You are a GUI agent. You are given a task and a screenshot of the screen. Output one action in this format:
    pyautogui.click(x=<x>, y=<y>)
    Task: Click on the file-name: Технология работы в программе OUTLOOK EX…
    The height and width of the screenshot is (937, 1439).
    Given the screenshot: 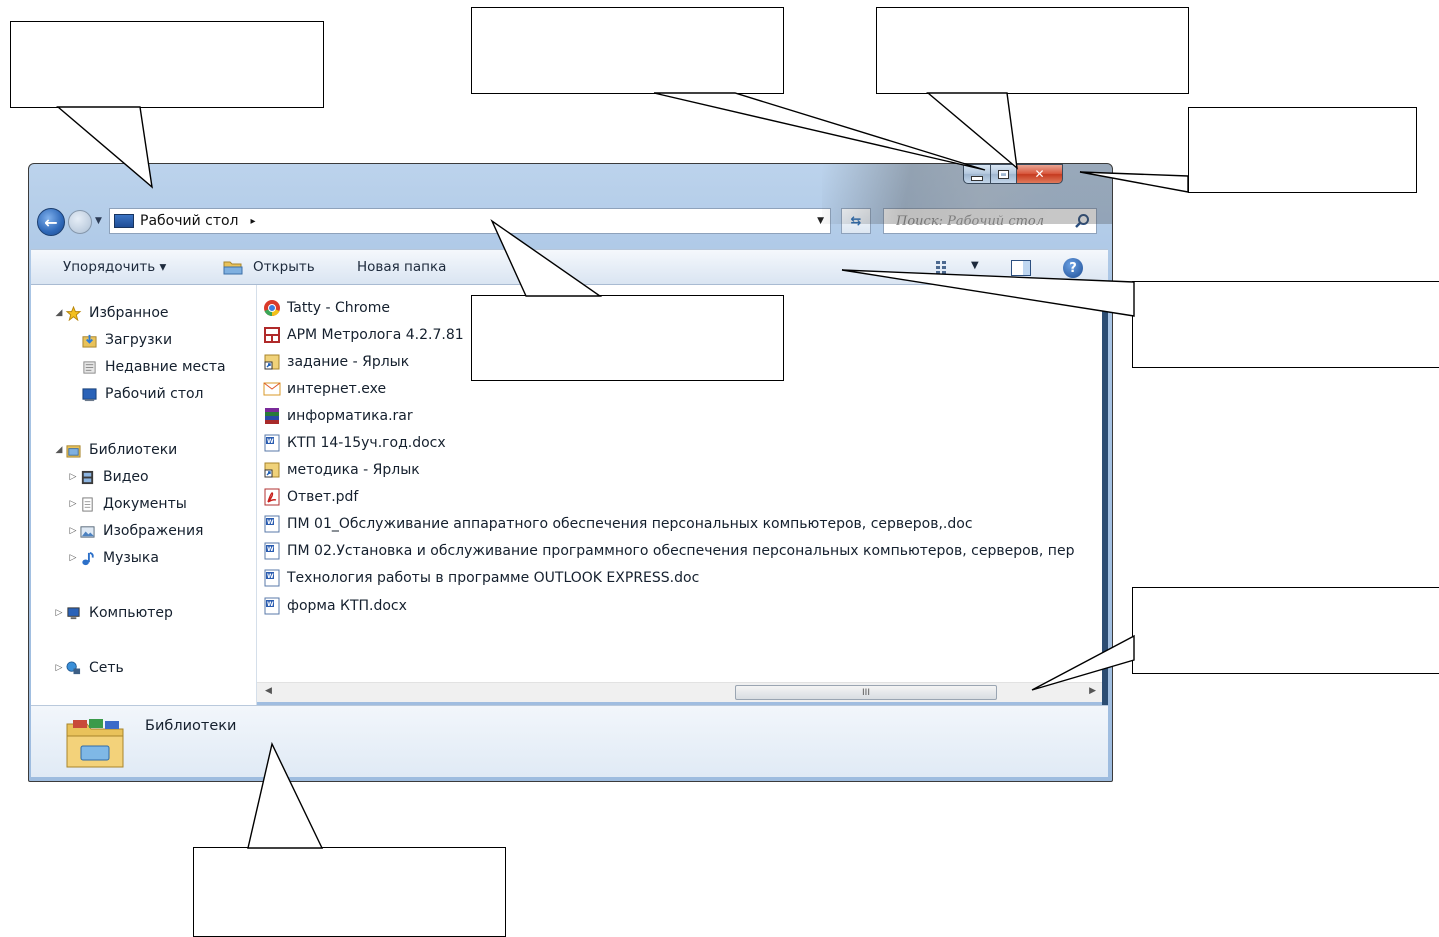 What is the action you would take?
    pyautogui.click(x=493, y=578)
    